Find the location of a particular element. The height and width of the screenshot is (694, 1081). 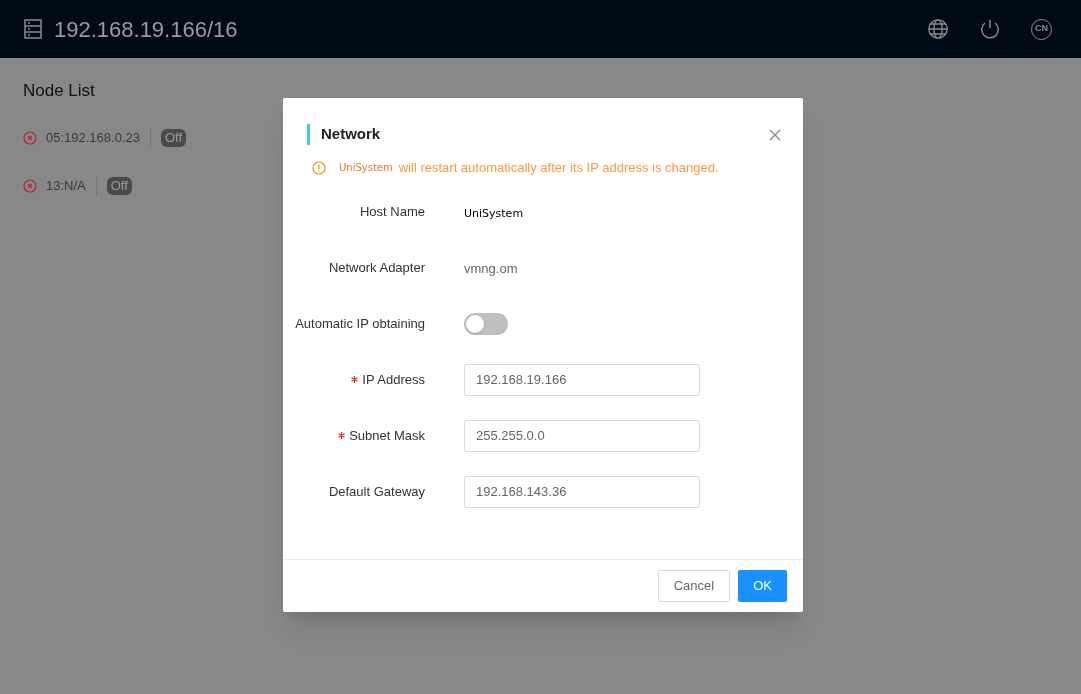

text-field: 255.255.0.0 is located at coordinates (582, 435).